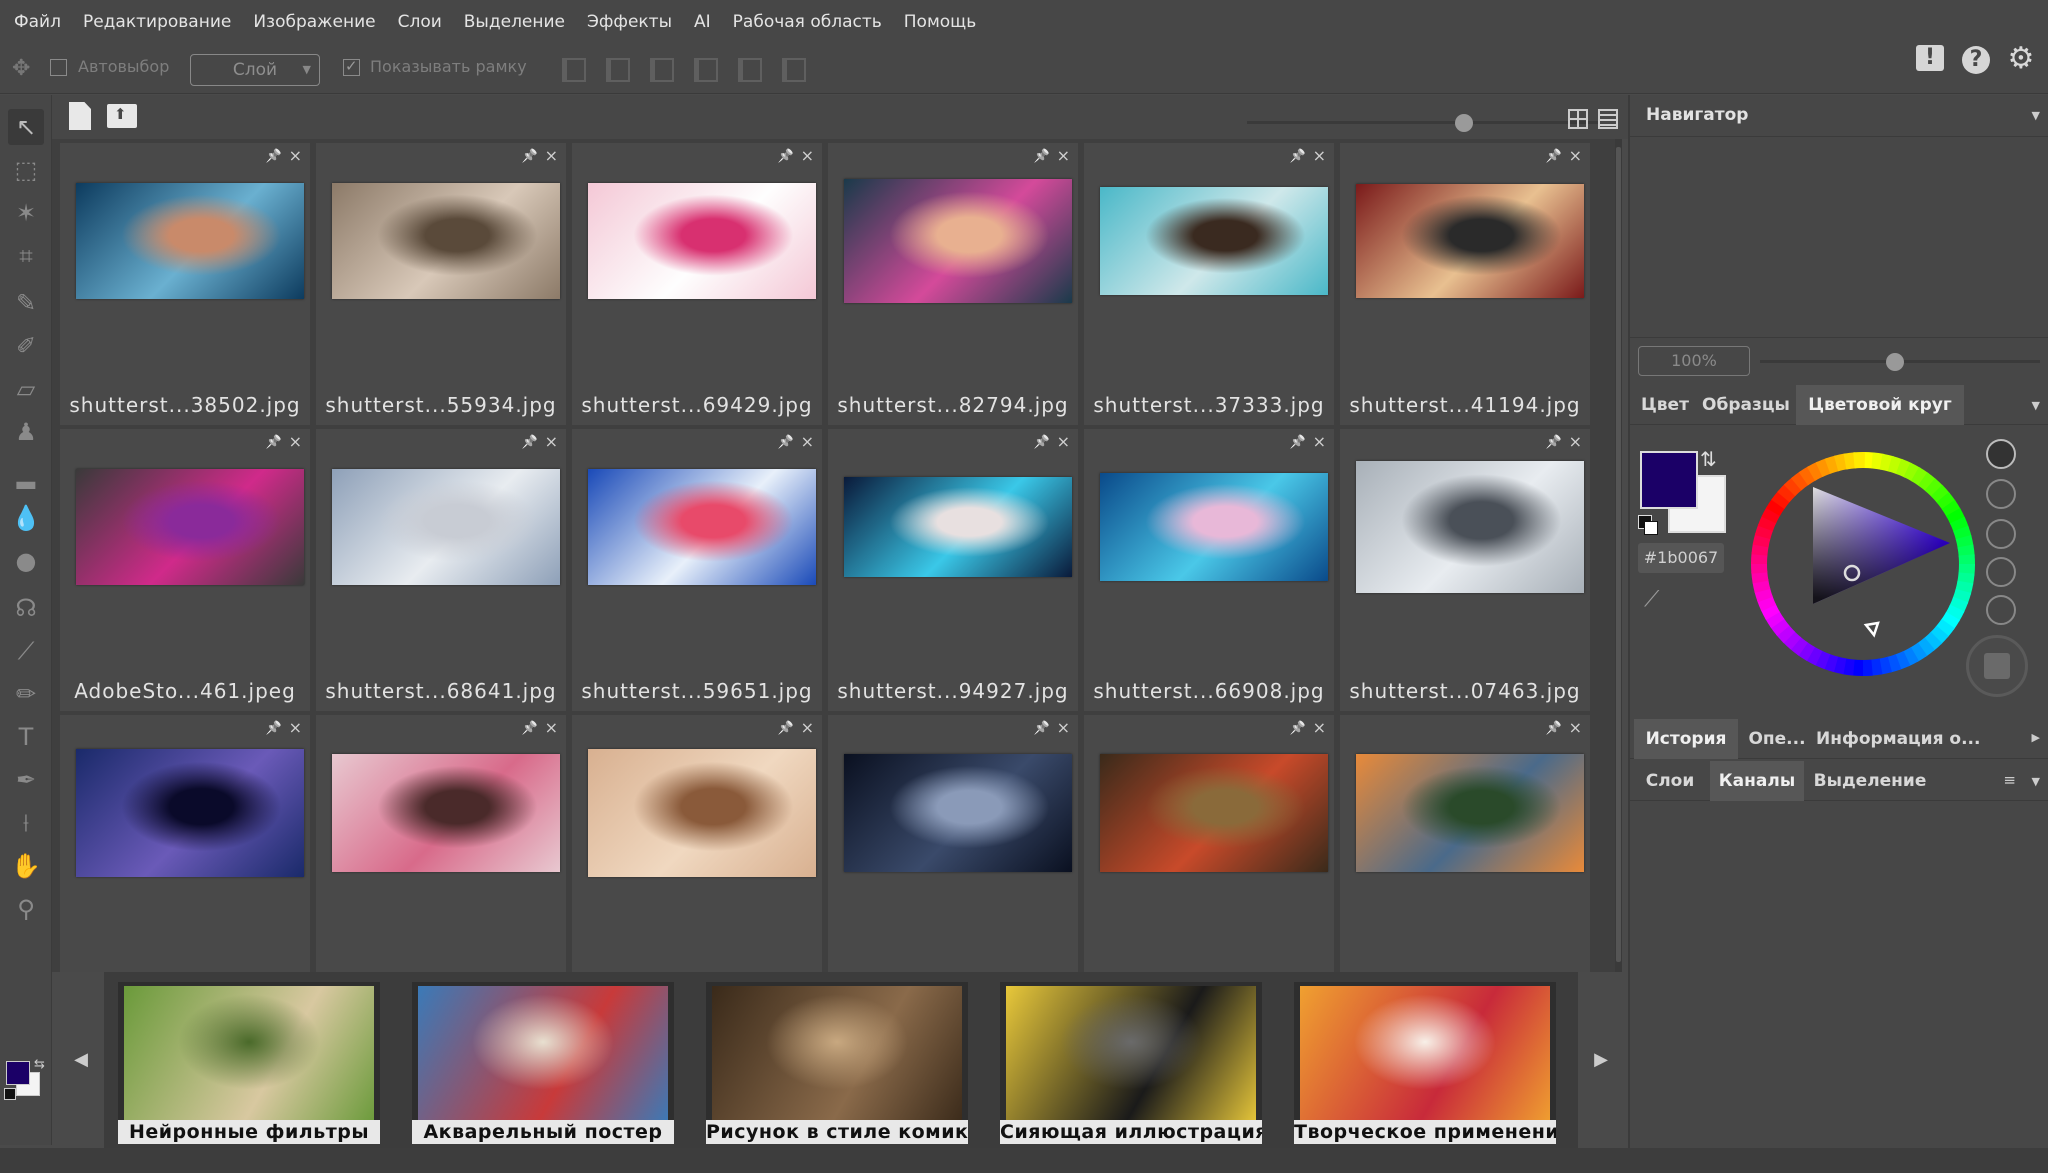 This screenshot has height=1173, width=2048. I want to click on thumbnail-cell: 📌 × shutterst...59651.jpg, so click(697, 570).